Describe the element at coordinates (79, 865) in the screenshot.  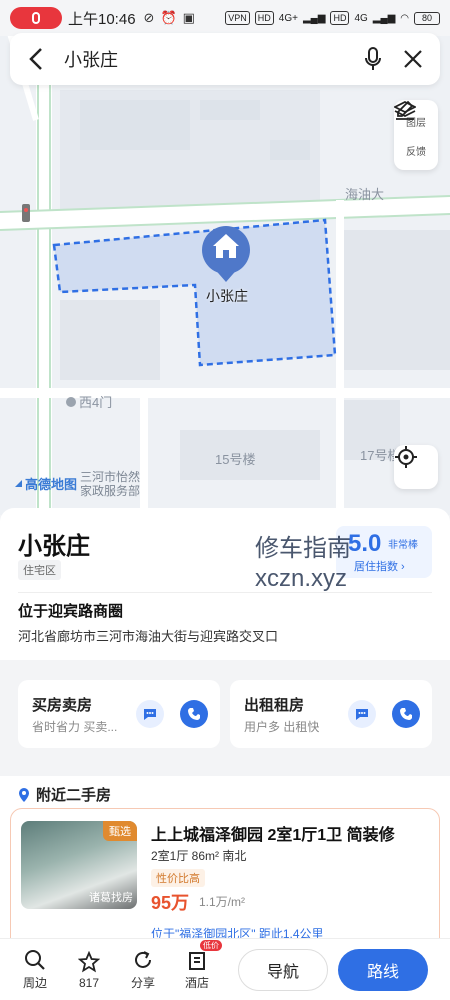
I see `listing-photo: 甄选 诸葛找房` at that location.